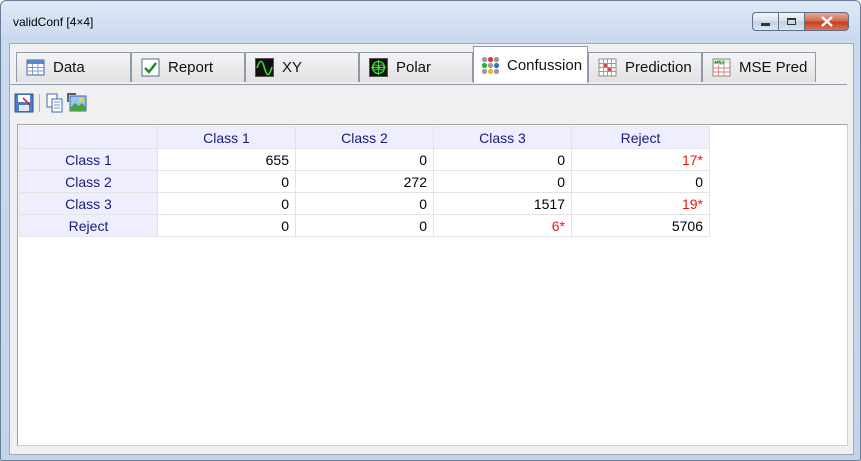 Image resolution: width=861 pixels, height=461 pixels. Describe the element at coordinates (88, 225) in the screenshot. I see `row-header: Reject` at that location.